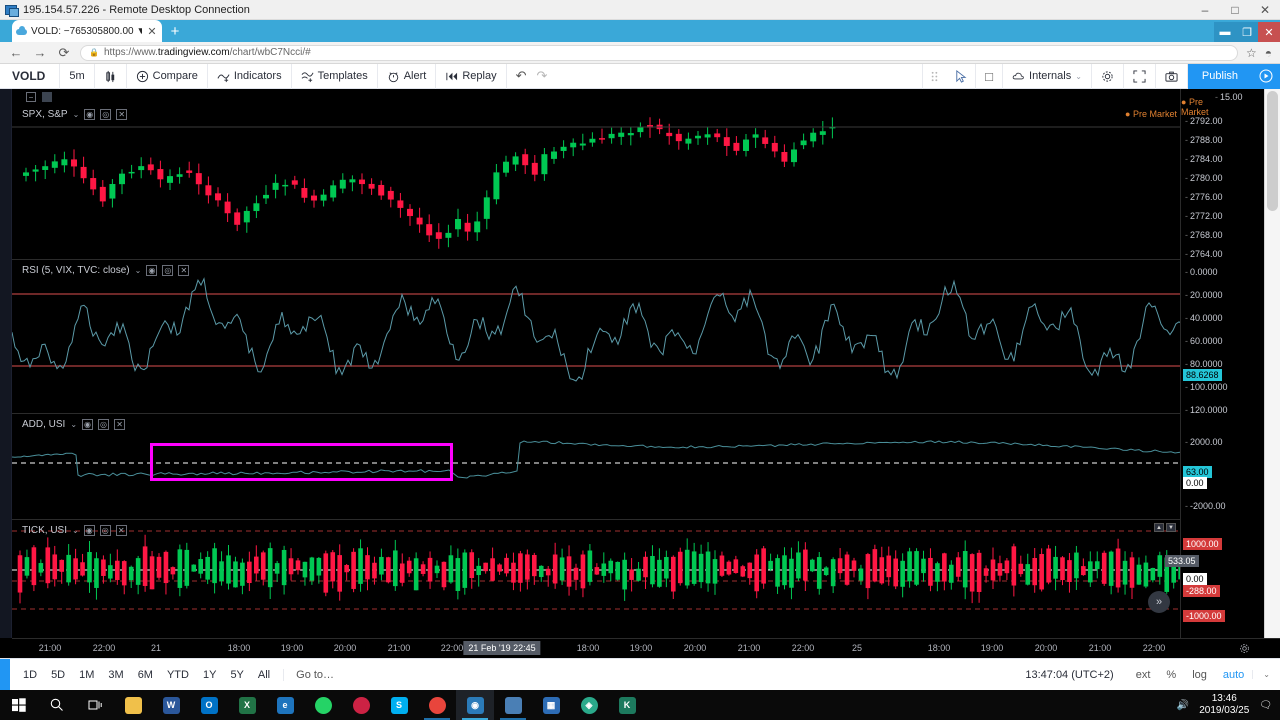 This screenshot has height=720, width=1280. Describe the element at coordinates (301, 462) in the screenshot. I see `magenta-rectangle-drawing` at that location.